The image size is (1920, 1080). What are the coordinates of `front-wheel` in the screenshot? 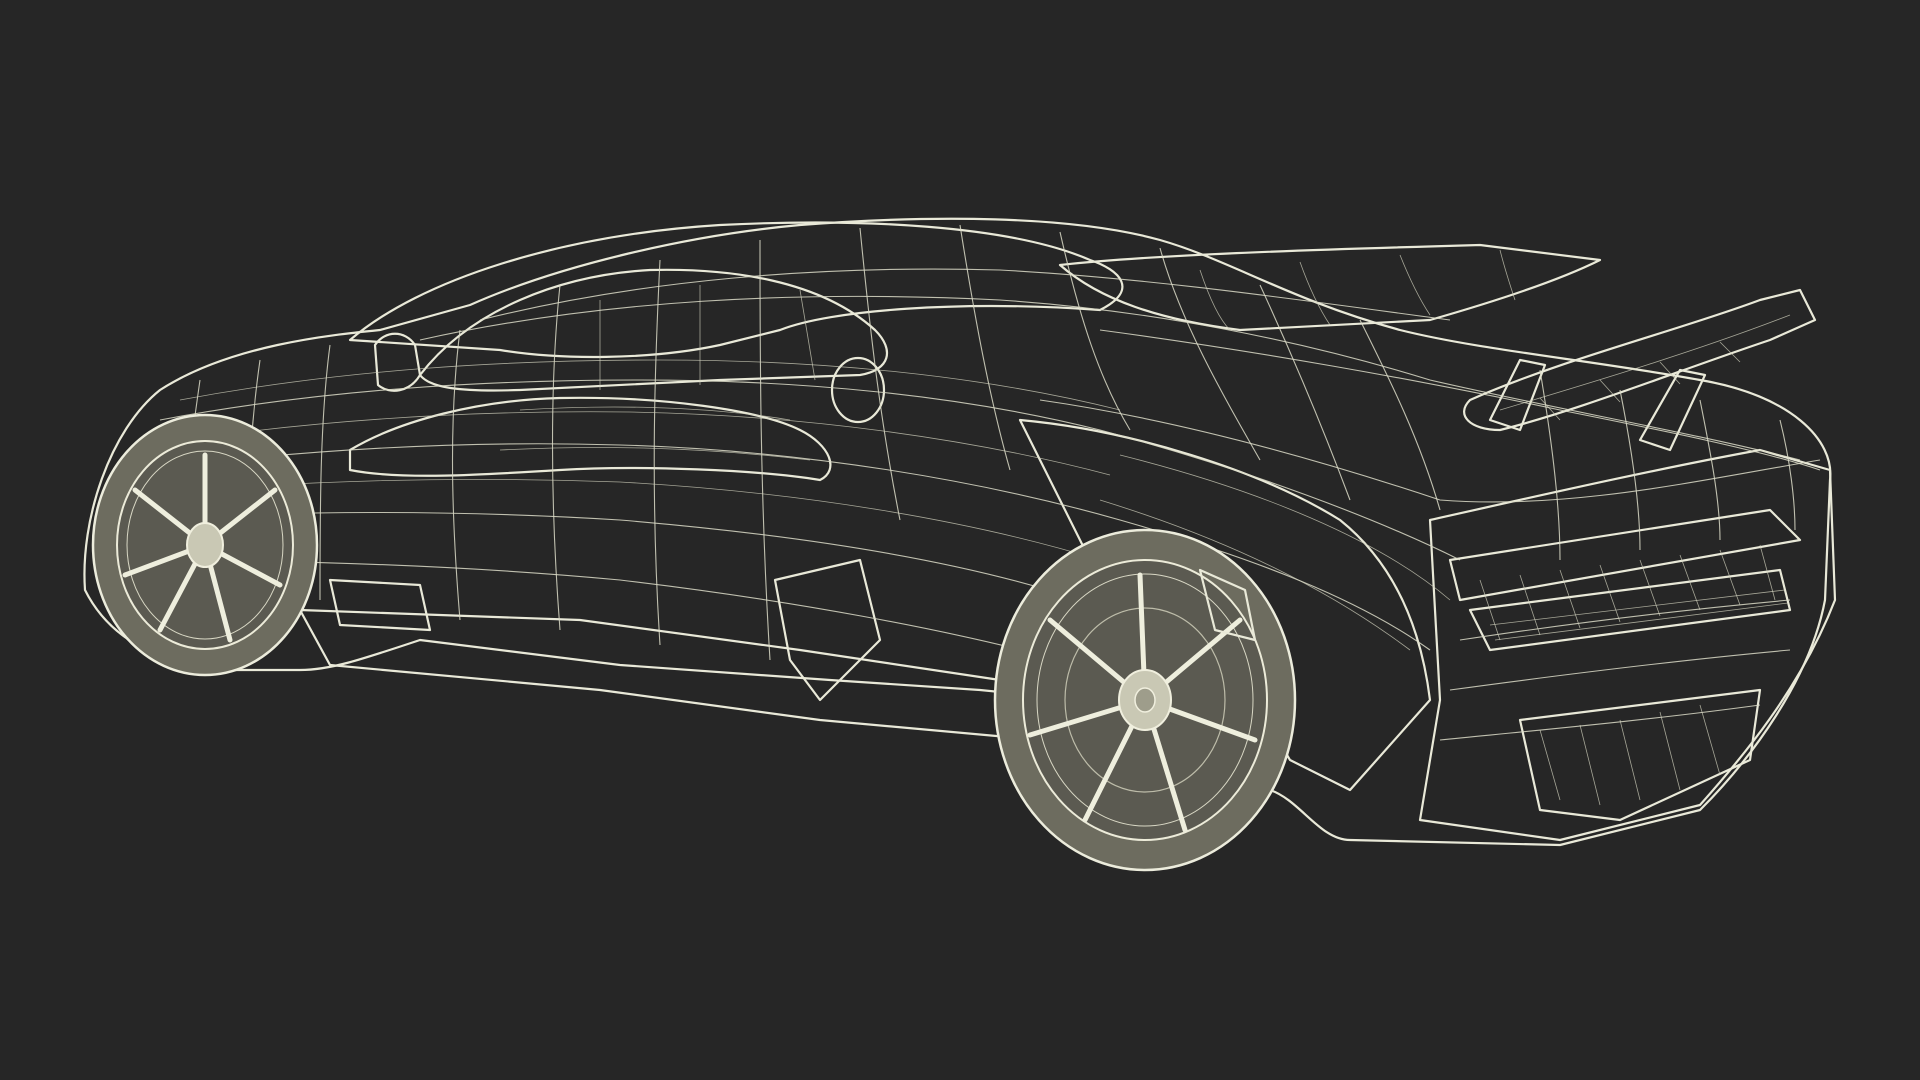 It's located at (205, 545).